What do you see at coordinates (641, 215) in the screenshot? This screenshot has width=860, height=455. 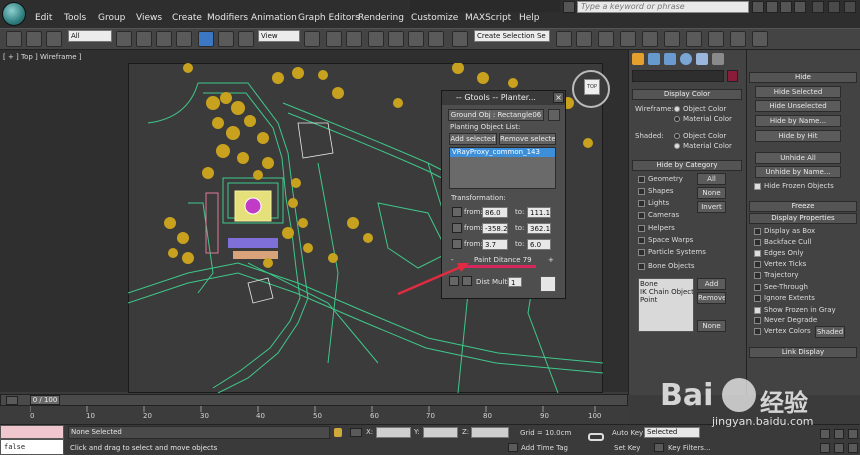 I see `cameras-checkbox` at bounding box center [641, 215].